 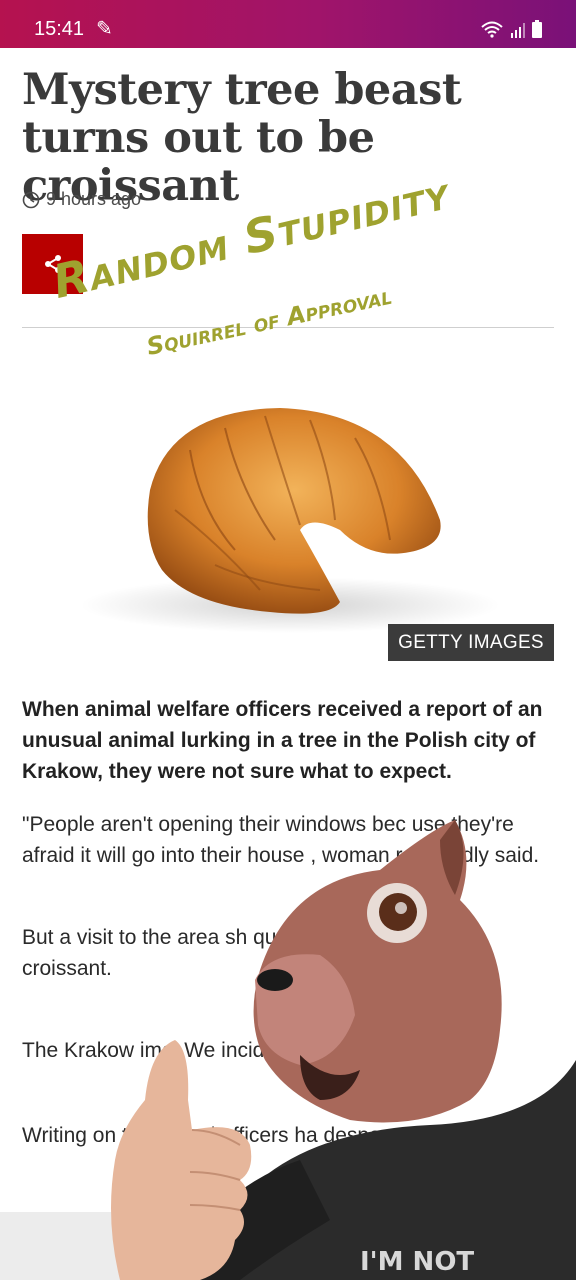 What do you see at coordinates (31, 199) in the screenshot?
I see `clock-icon` at bounding box center [31, 199].